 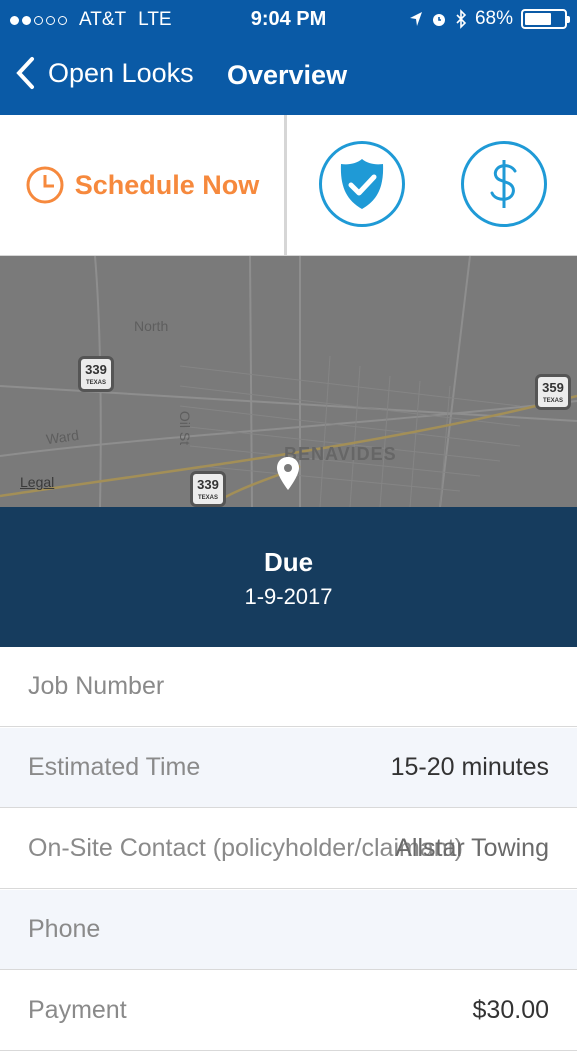 I want to click on navigation-bar: Open Looks Overview, so click(x=288, y=77).